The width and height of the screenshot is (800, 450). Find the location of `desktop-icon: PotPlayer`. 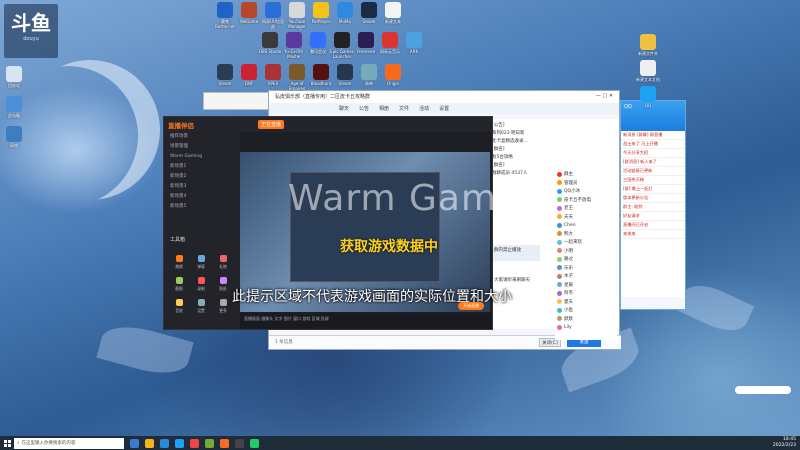

desktop-icon: PotPlayer is located at coordinates (321, 15).